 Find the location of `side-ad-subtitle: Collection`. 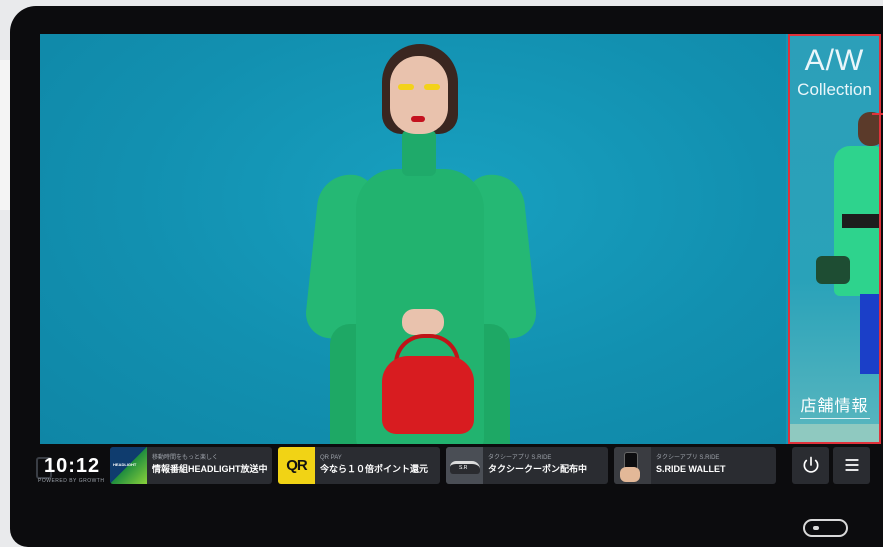

side-ad-subtitle: Collection is located at coordinates (834, 89).